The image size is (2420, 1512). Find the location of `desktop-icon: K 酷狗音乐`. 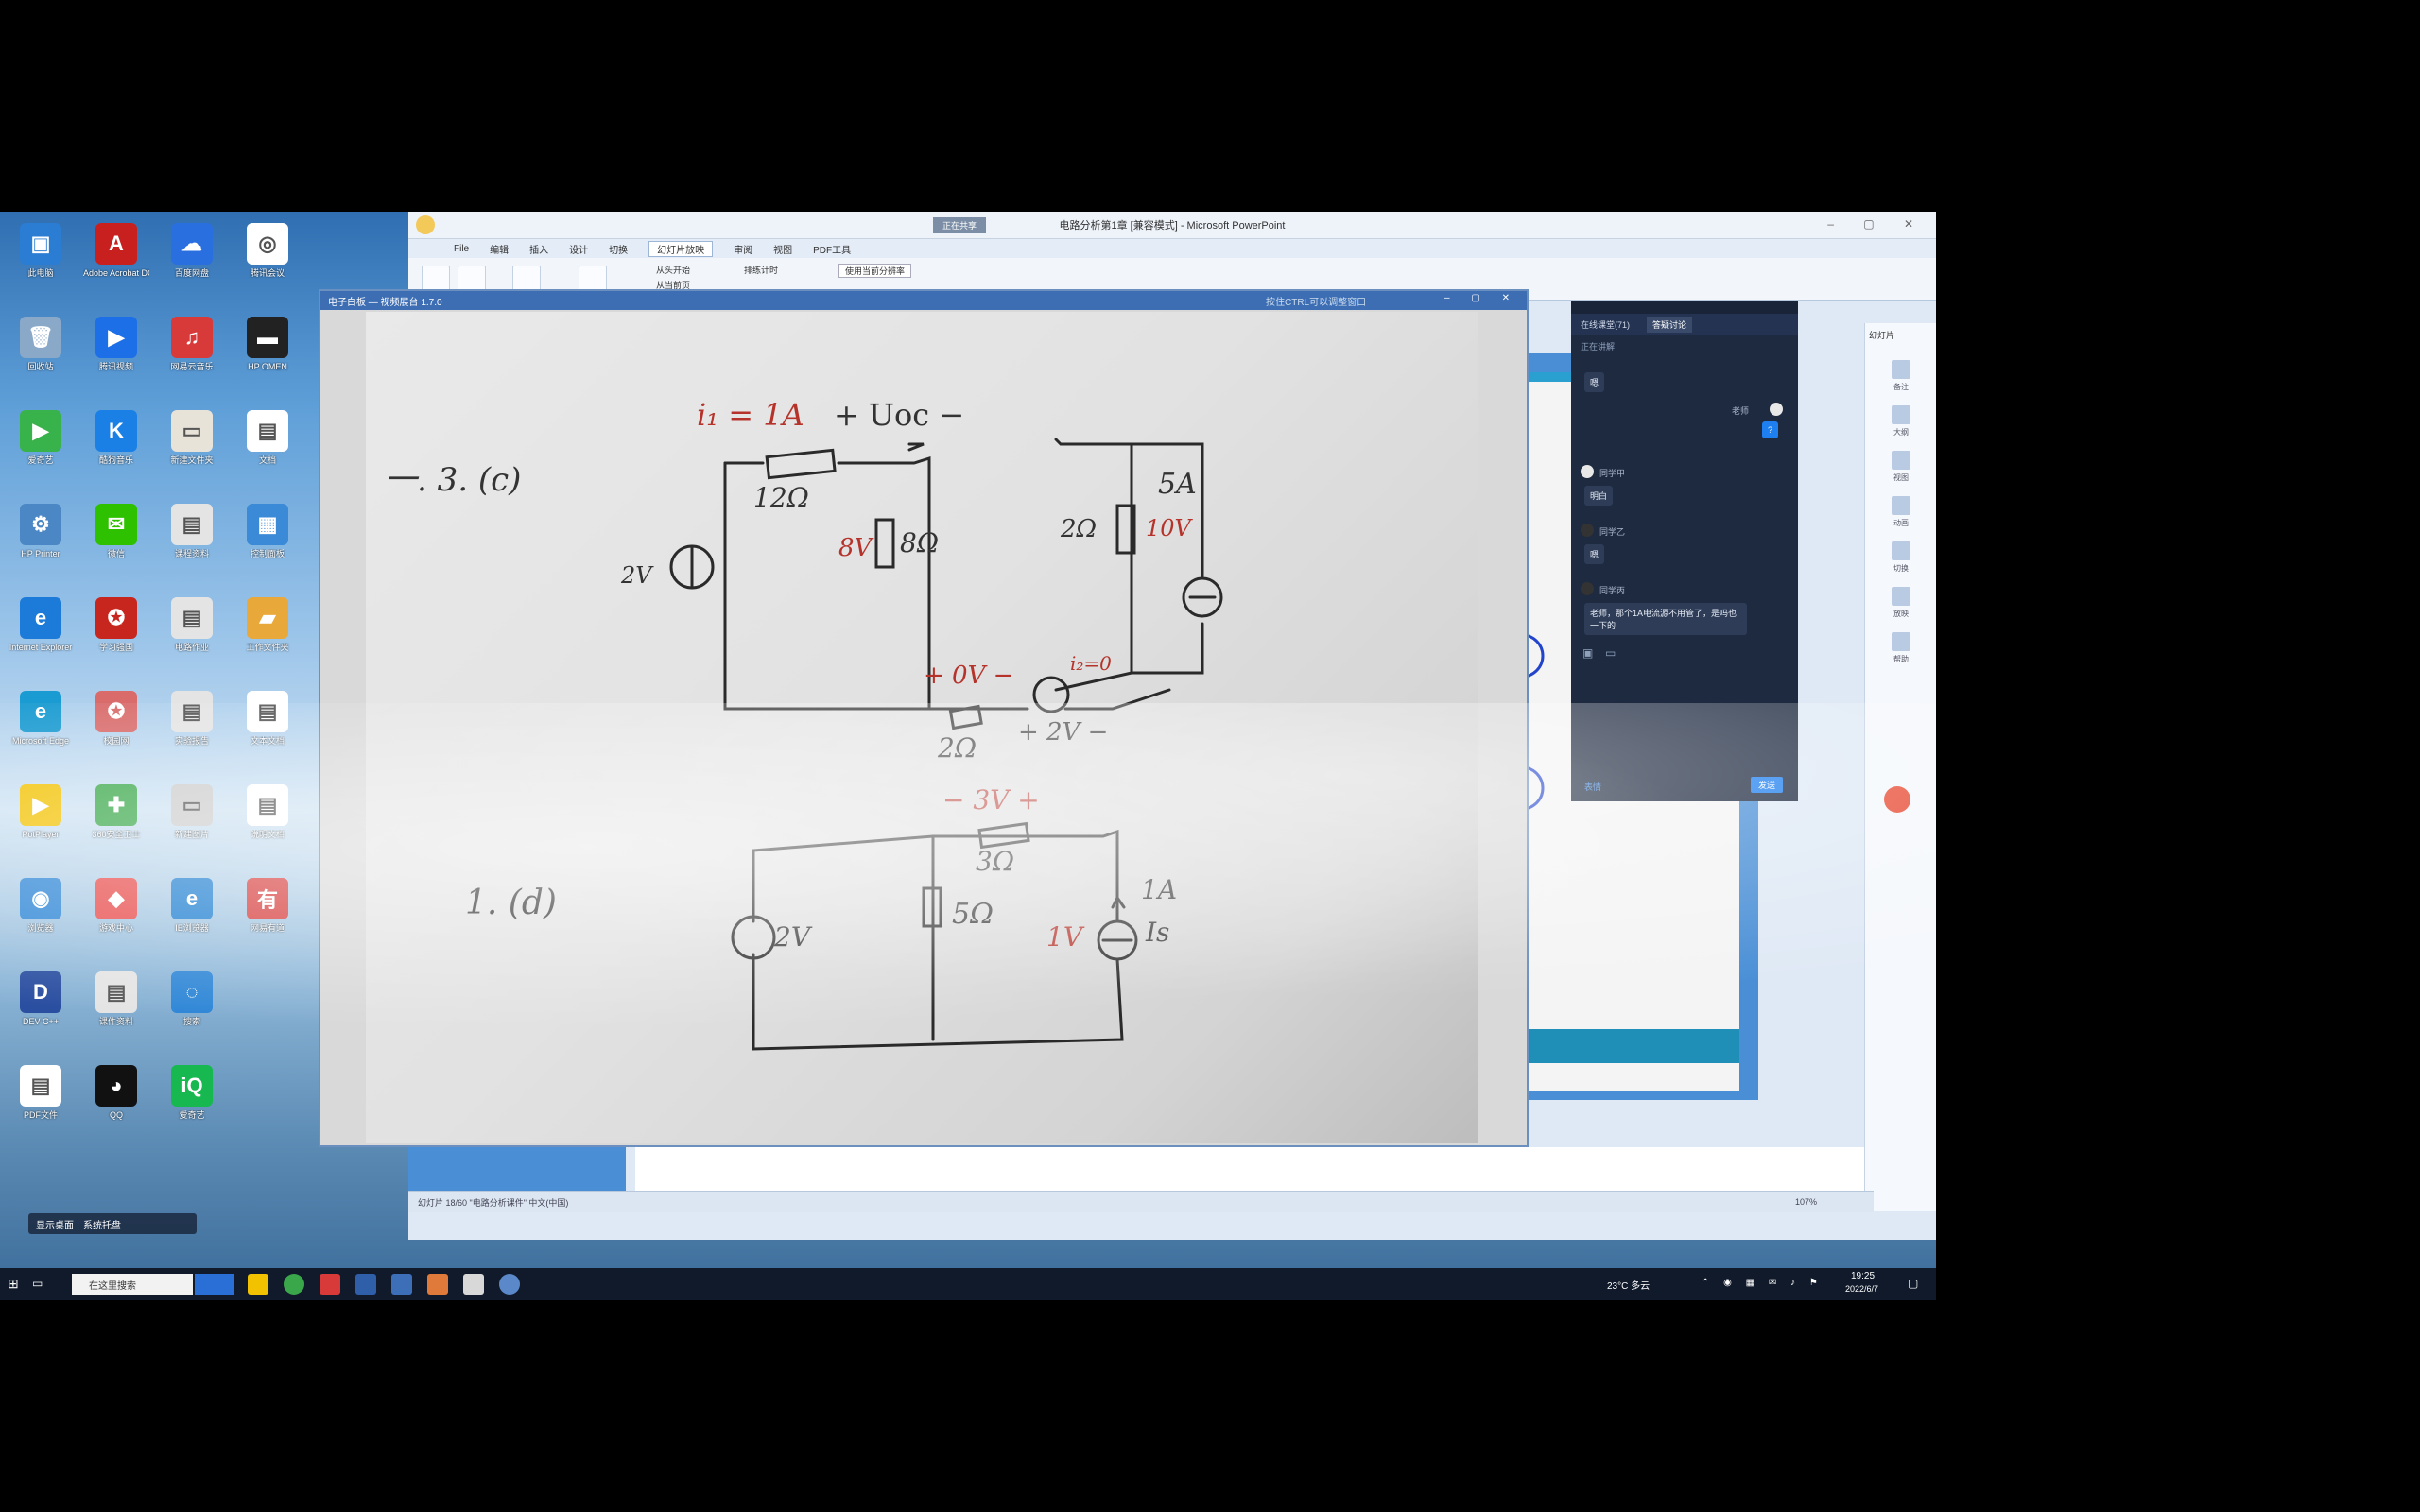

desktop-icon: K 酷狗音乐 is located at coordinates (116, 449).